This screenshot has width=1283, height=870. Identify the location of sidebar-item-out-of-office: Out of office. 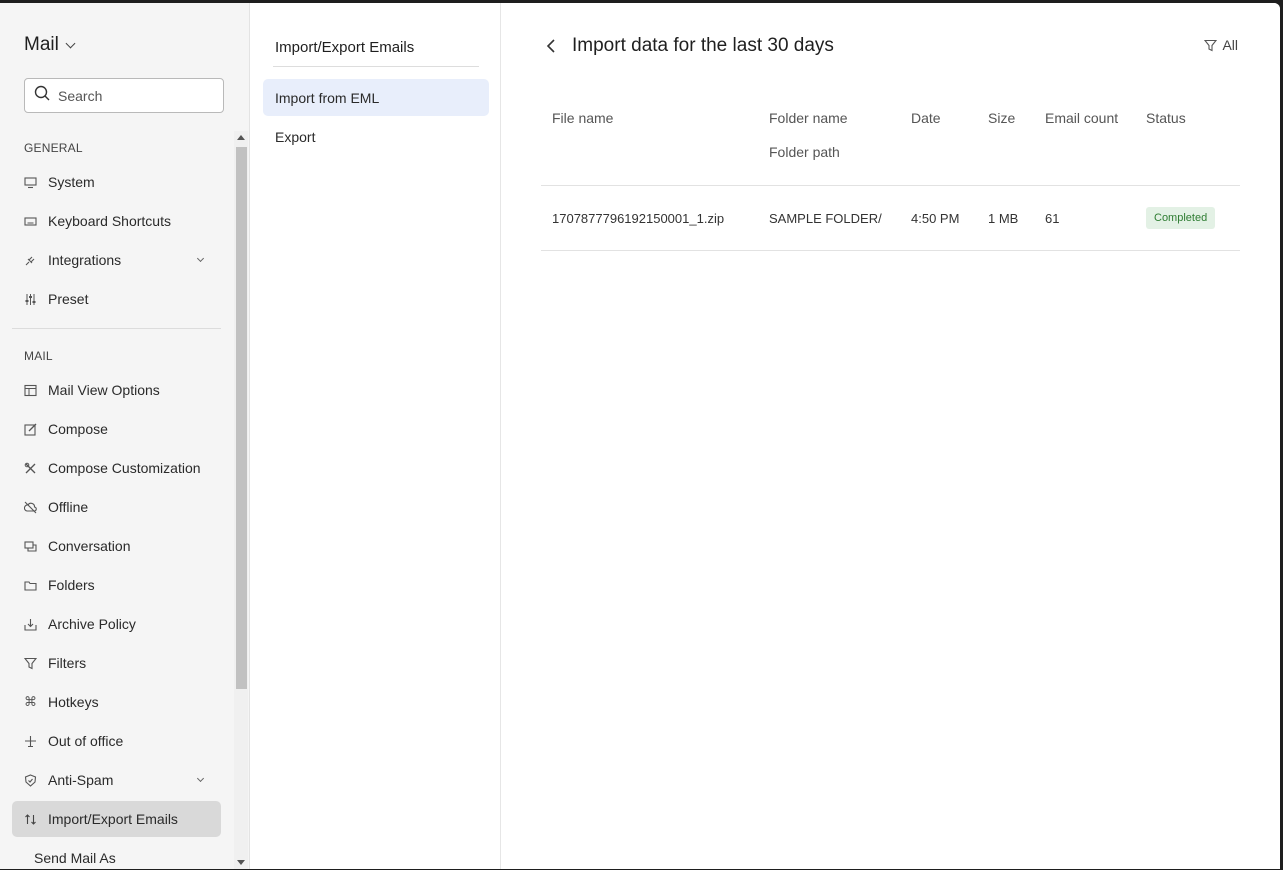
(116, 741).